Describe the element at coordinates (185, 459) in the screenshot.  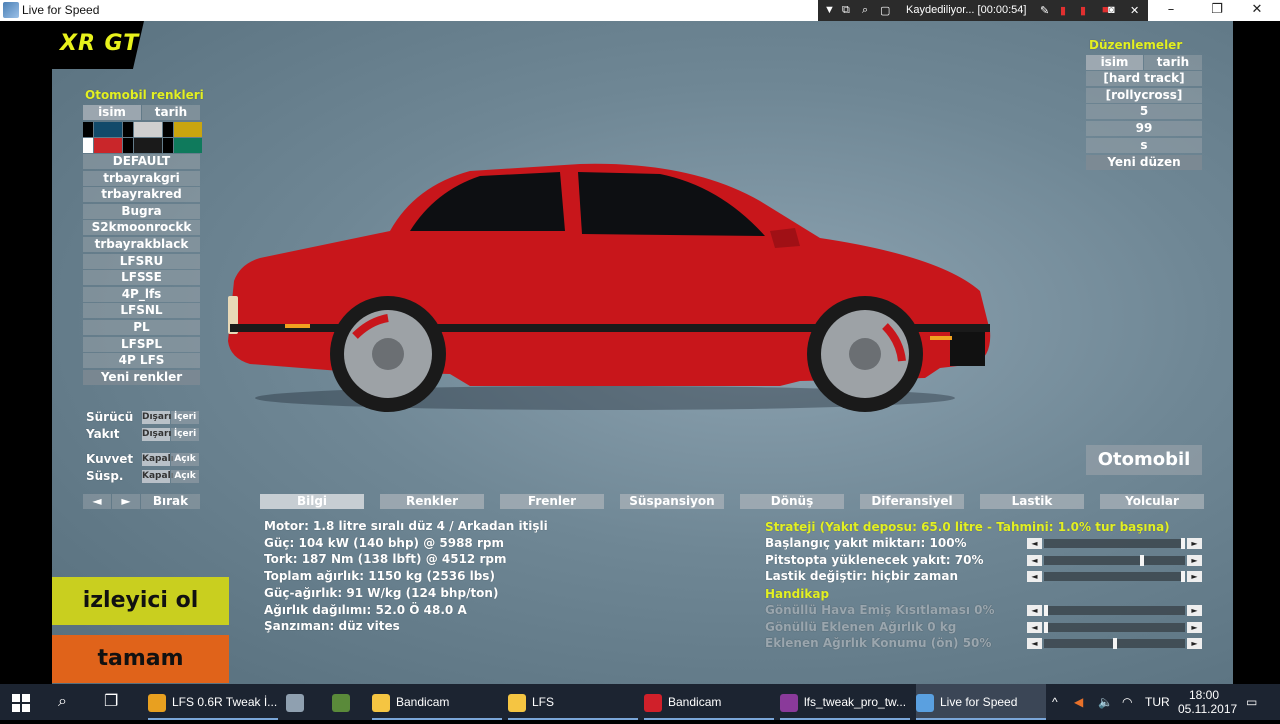
I see `option-toggle-b: Açık` at that location.